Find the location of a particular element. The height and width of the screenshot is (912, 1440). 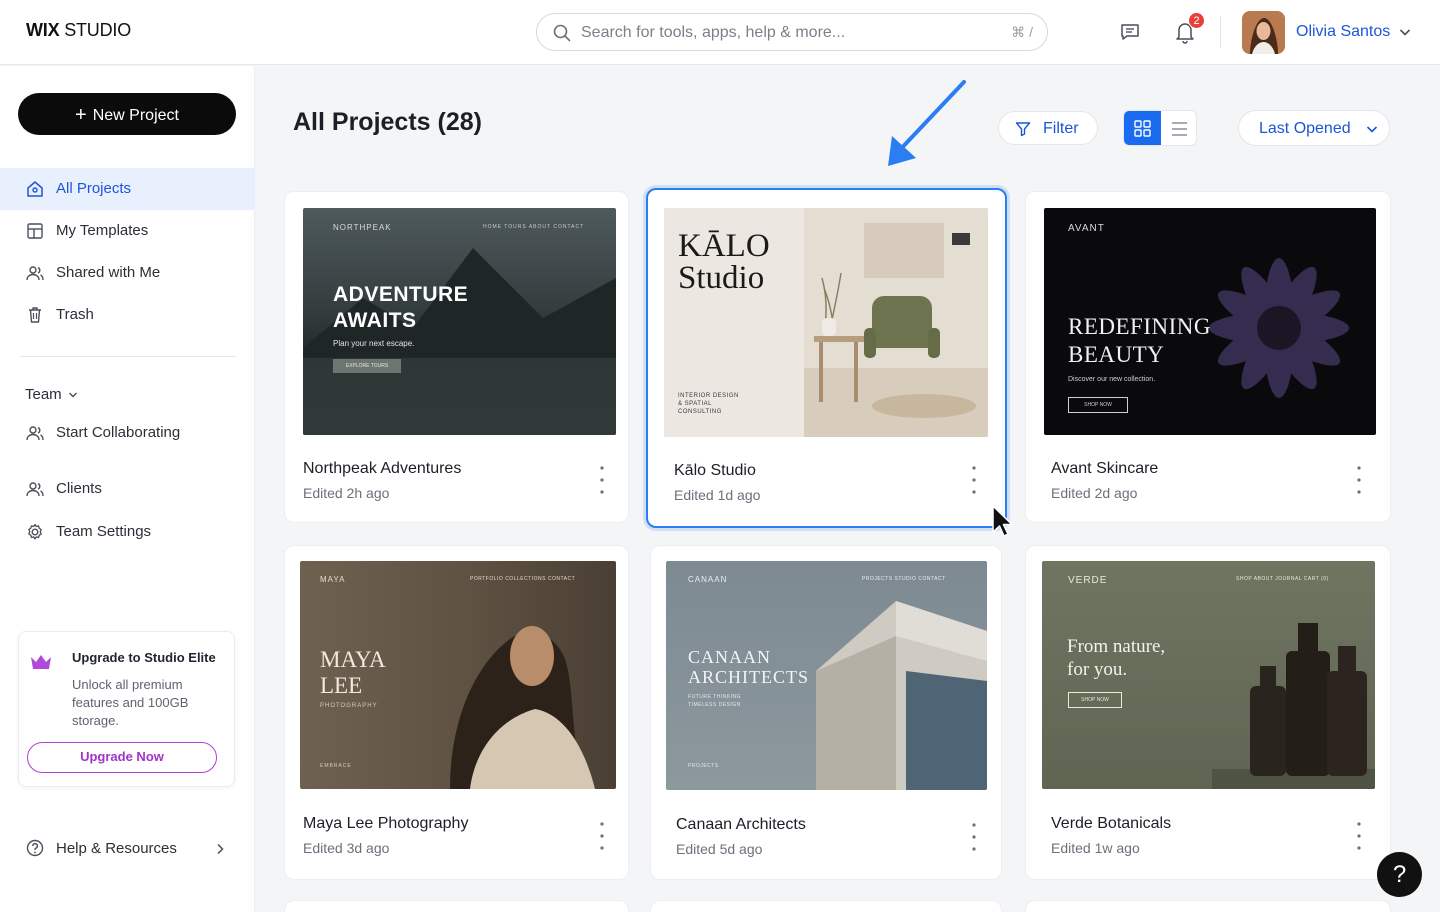

project-name: Northpeak Adventures is located at coordinates (382, 468).